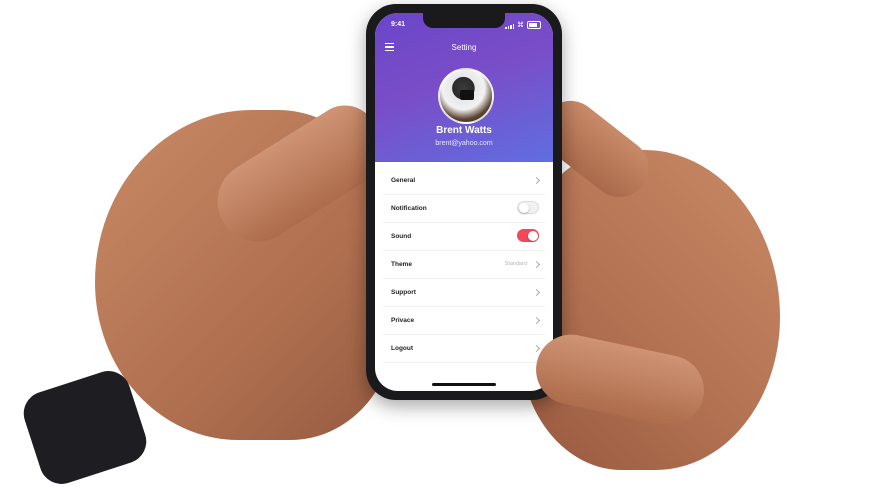 This screenshot has width=878, height=490. I want to click on user-email: brent@yahoo.com, so click(464, 143).